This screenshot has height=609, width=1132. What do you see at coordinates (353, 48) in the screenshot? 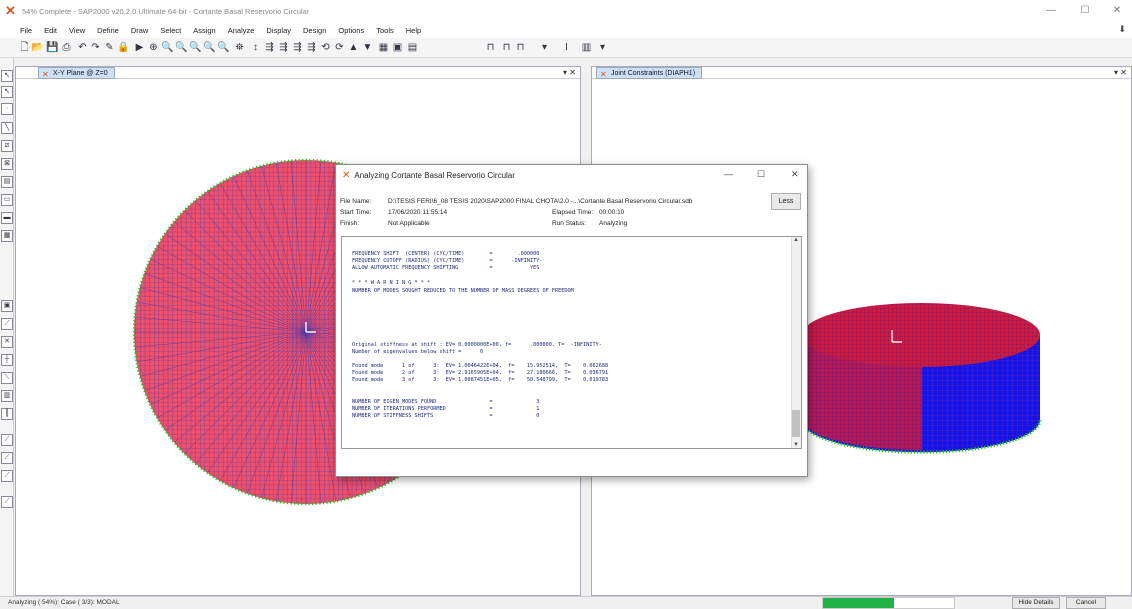
I see `move-up-icon: ▲` at bounding box center [353, 48].